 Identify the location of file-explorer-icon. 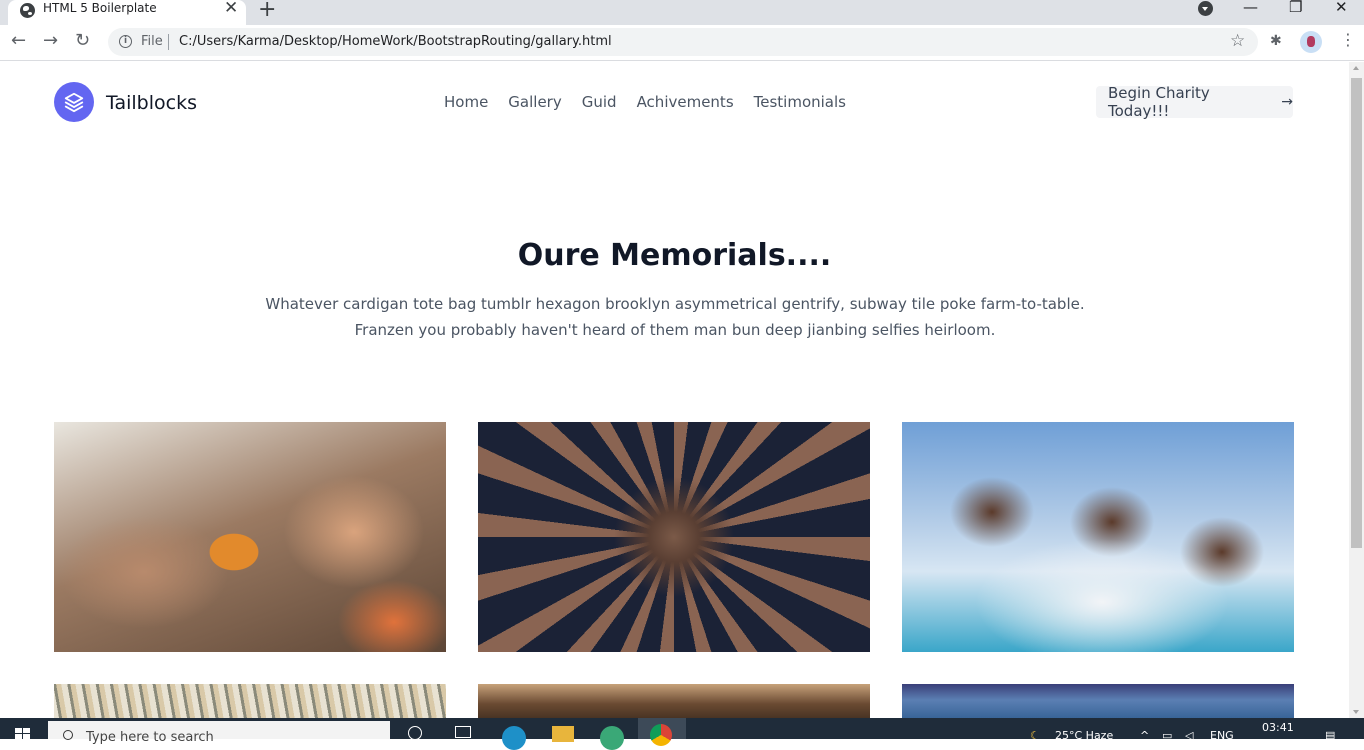
(563, 734).